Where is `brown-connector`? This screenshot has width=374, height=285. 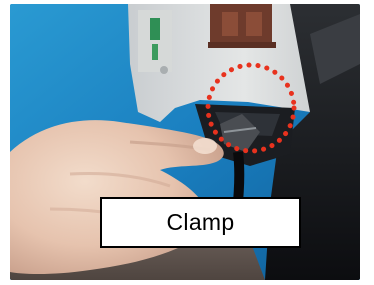
brown-connector is located at coordinates (241, 24).